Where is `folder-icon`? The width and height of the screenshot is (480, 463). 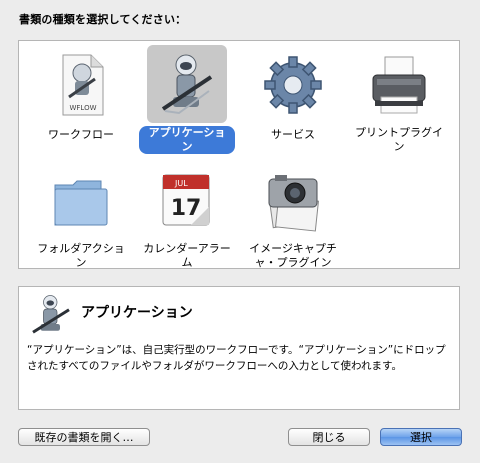
folder-icon is located at coordinates (81, 203).